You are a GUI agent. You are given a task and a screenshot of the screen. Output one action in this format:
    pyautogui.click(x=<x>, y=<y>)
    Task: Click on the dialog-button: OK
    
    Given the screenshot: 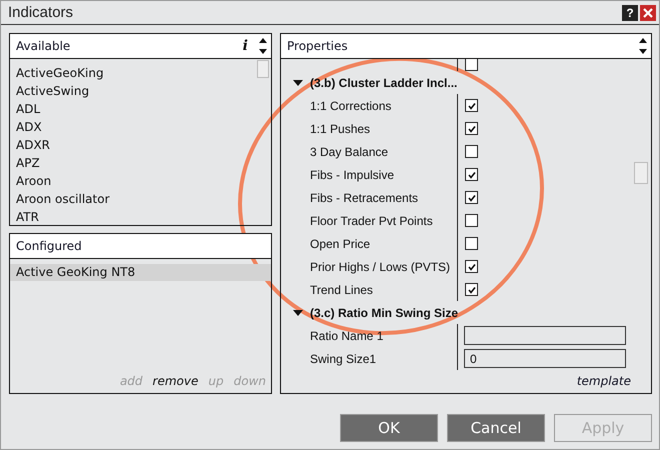 What is the action you would take?
    pyautogui.click(x=389, y=428)
    